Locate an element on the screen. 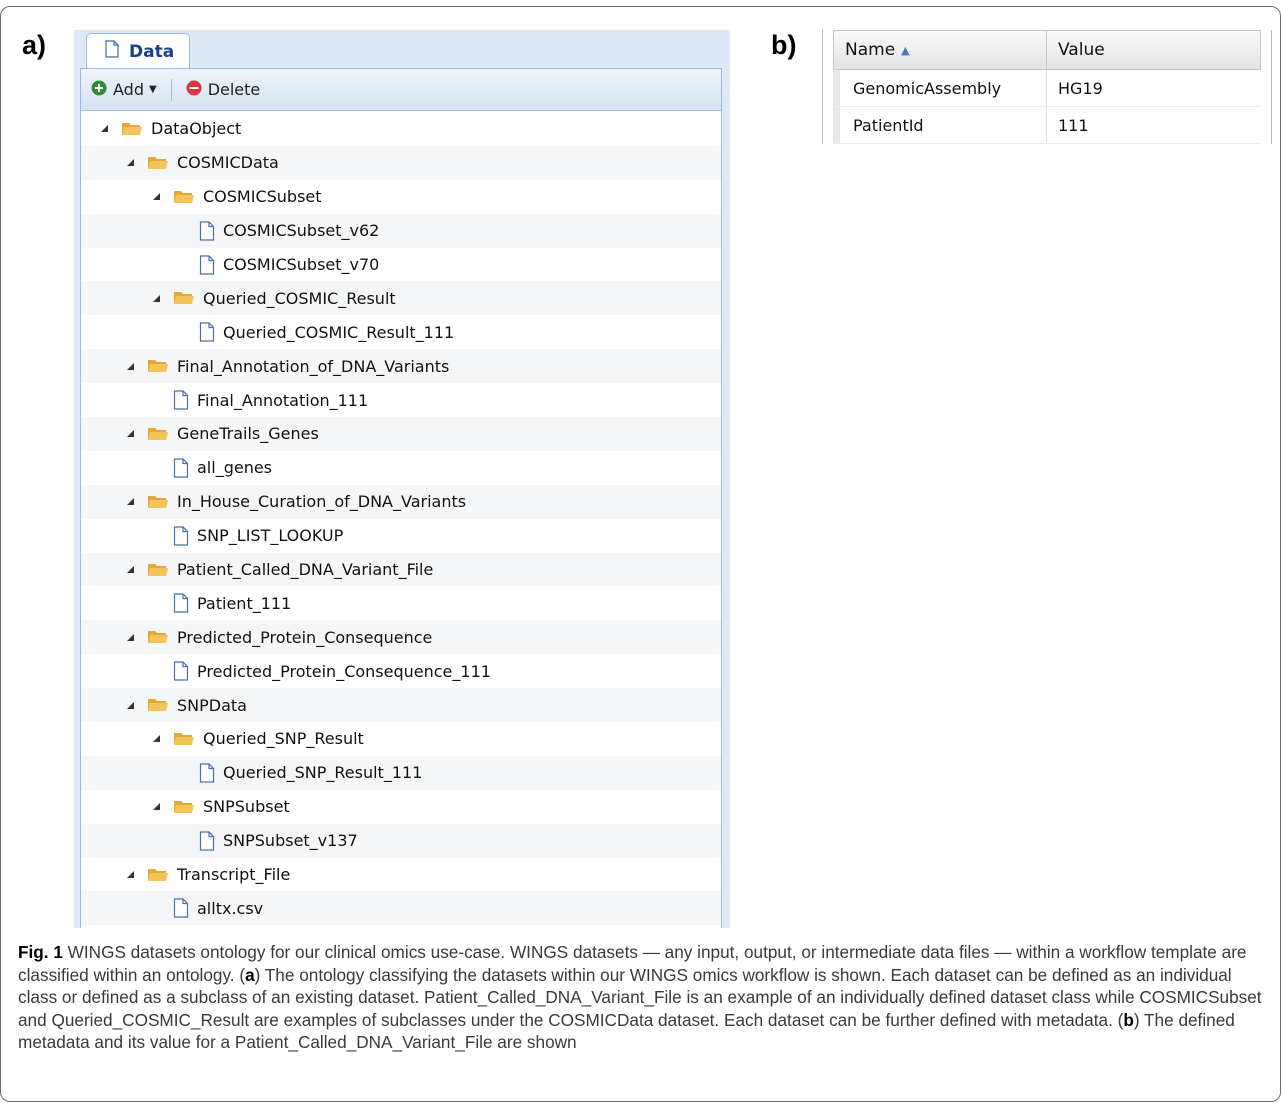  tree-node-label: COSMICSubset_v62 is located at coordinates (301, 231).